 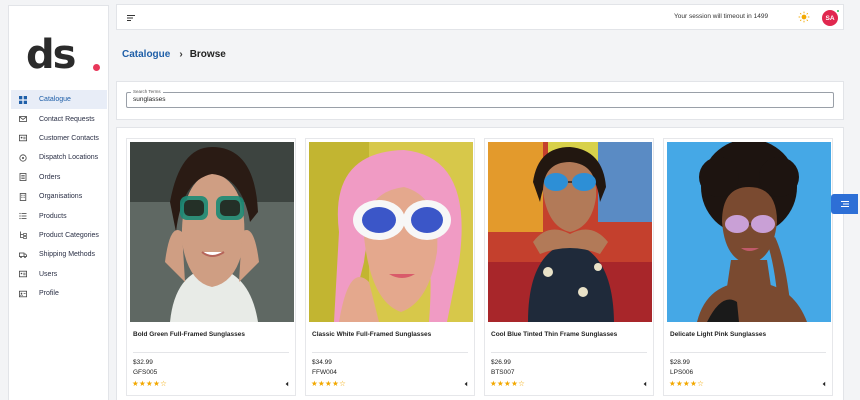 I want to click on online-status-dot, so click(x=838, y=11).